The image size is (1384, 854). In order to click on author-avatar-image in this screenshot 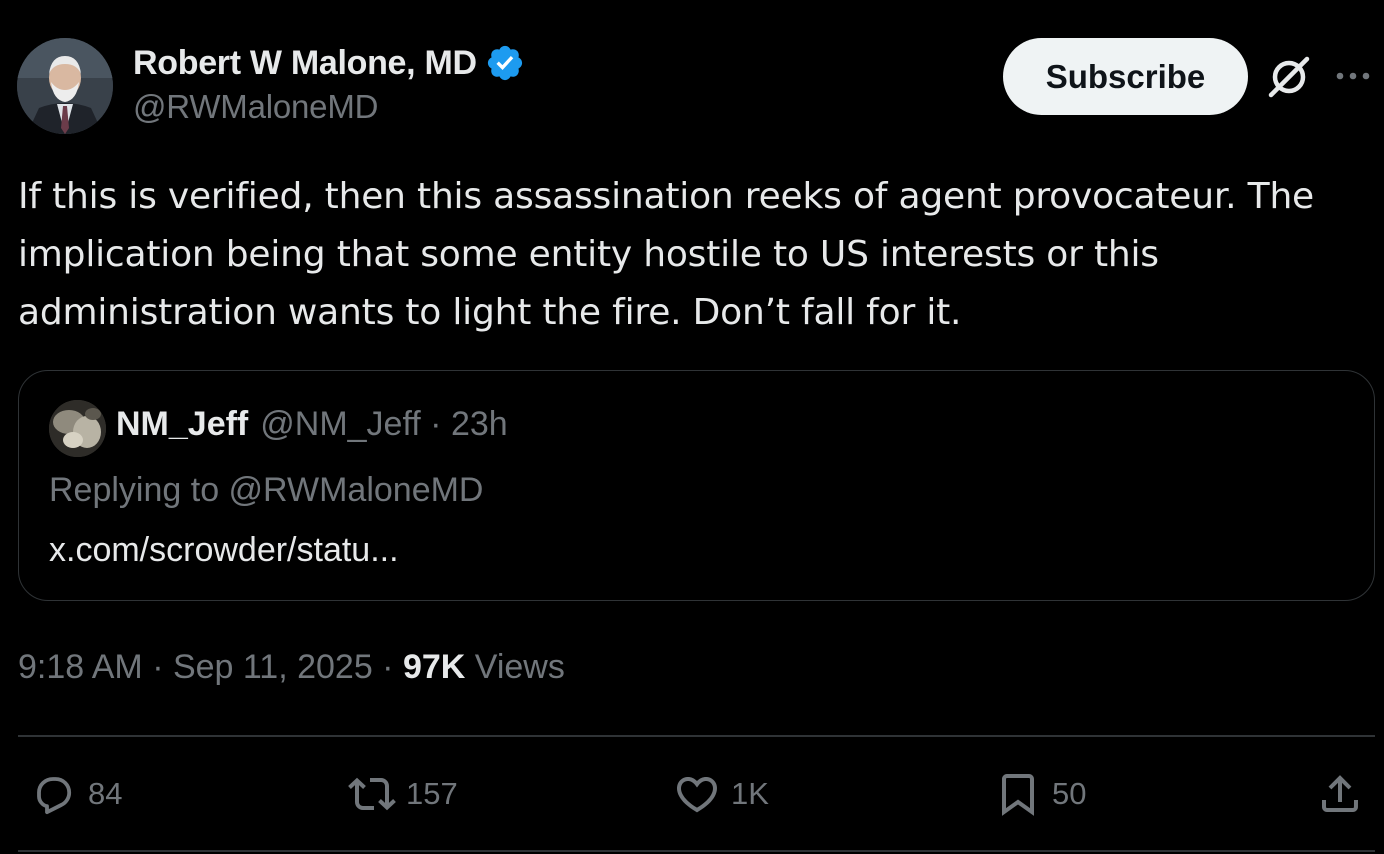, I will do `click(65, 86)`.